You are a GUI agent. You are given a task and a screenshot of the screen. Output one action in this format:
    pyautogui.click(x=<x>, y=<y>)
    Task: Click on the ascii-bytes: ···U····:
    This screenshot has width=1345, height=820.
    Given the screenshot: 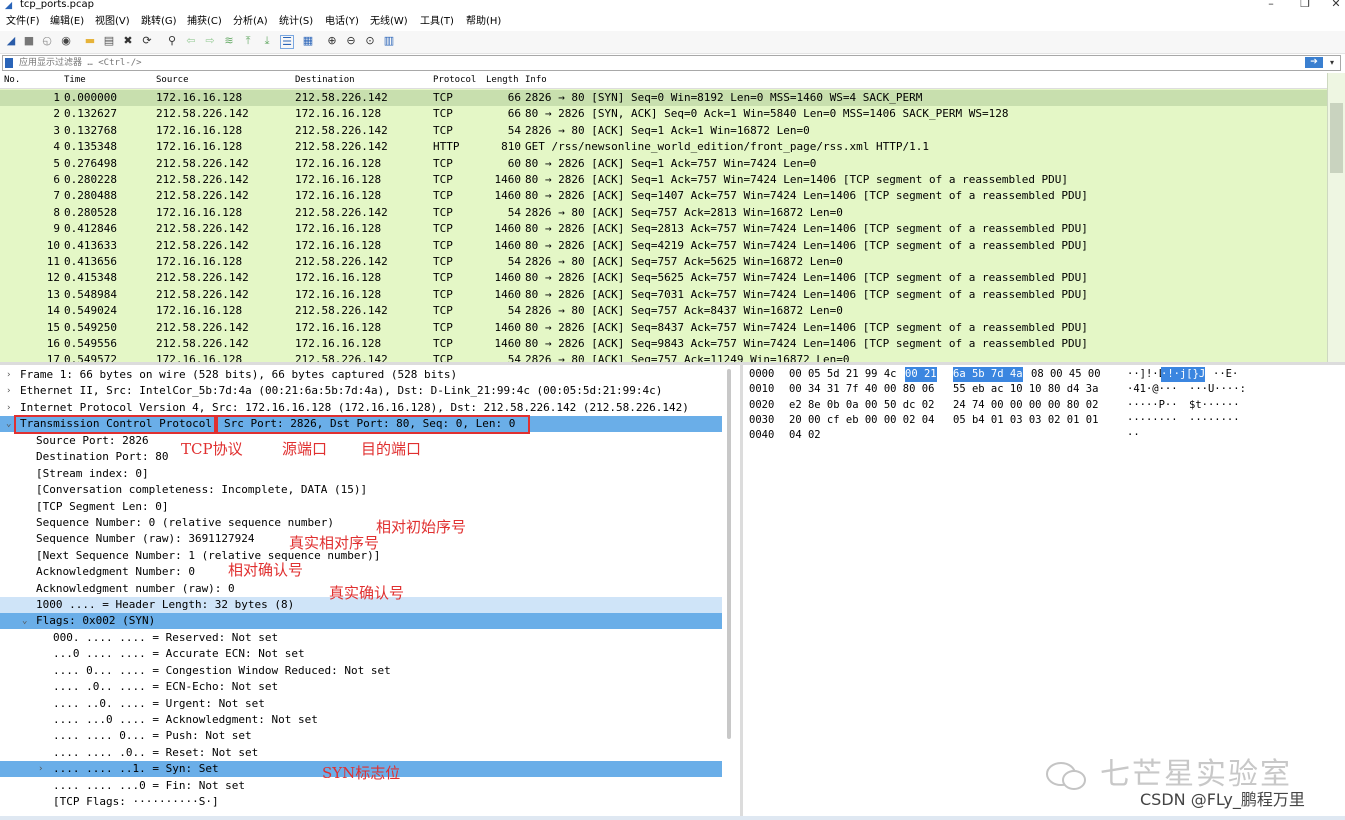 What is the action you would take?
    pyautogui.click(x=1217, y=389)
    